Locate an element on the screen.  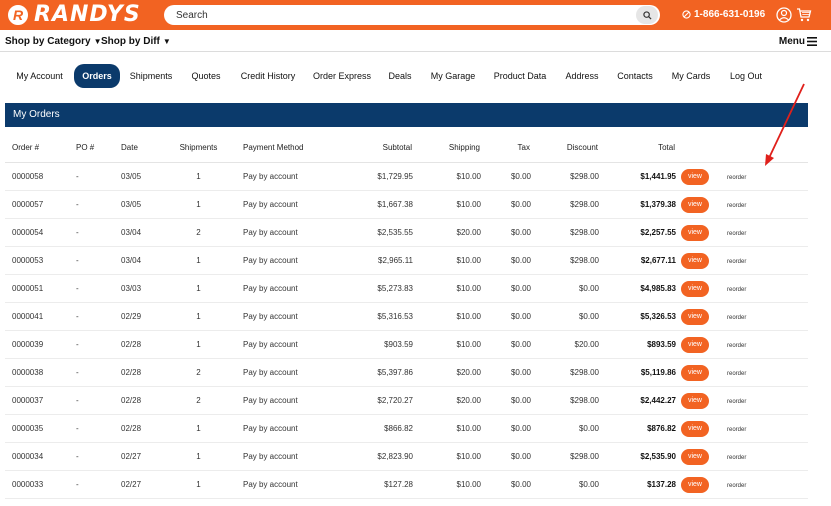
tab-my-account: My Account is located at coordinates (39, 76).